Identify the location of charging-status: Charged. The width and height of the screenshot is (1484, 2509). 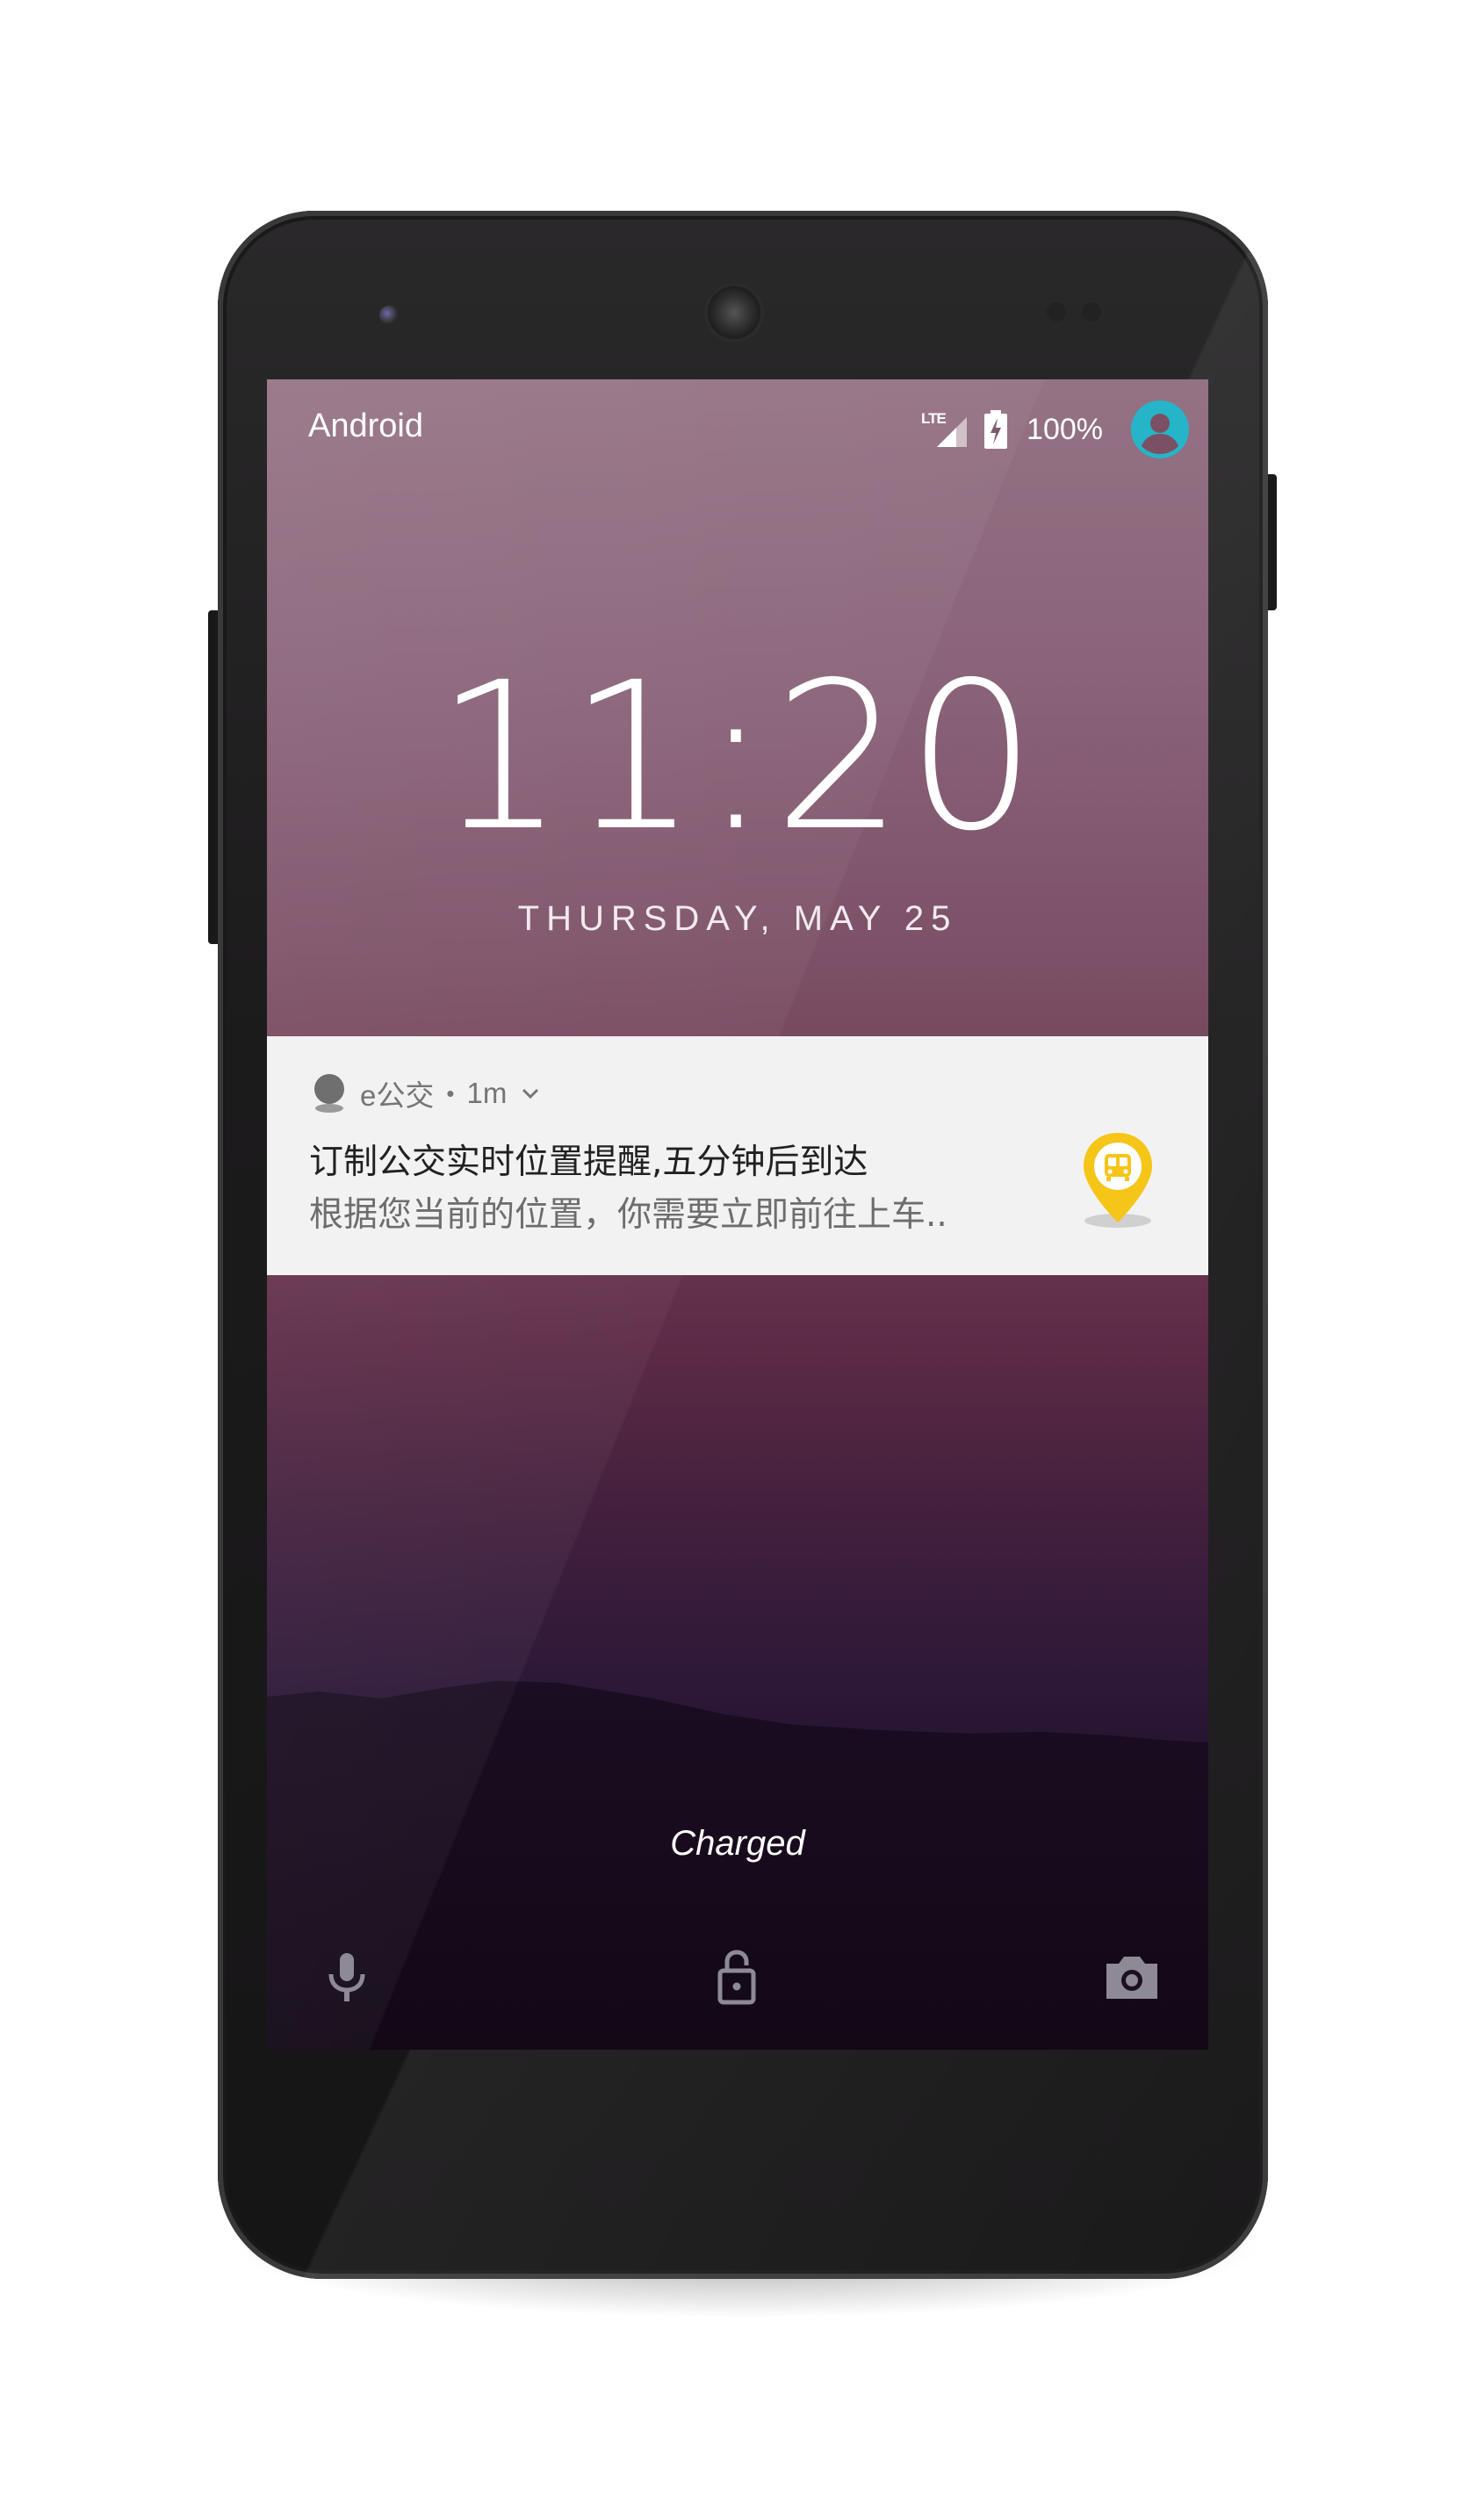
(737, 1843).